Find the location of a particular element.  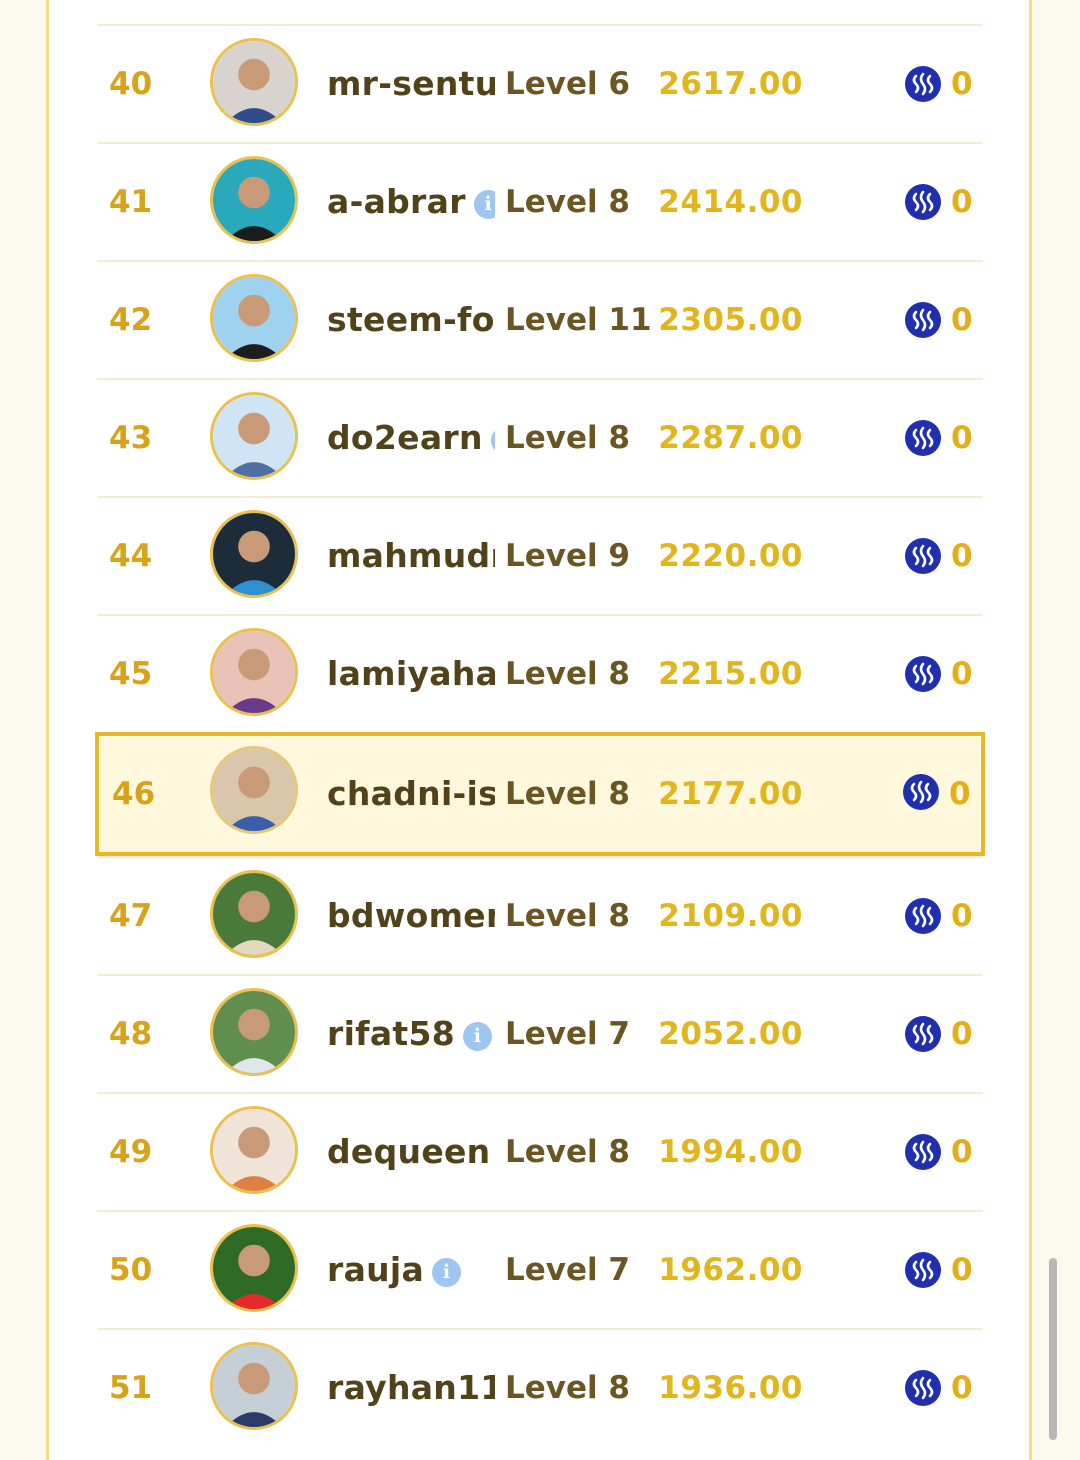

rank-number: 42 is located at coordinates (131, 320).